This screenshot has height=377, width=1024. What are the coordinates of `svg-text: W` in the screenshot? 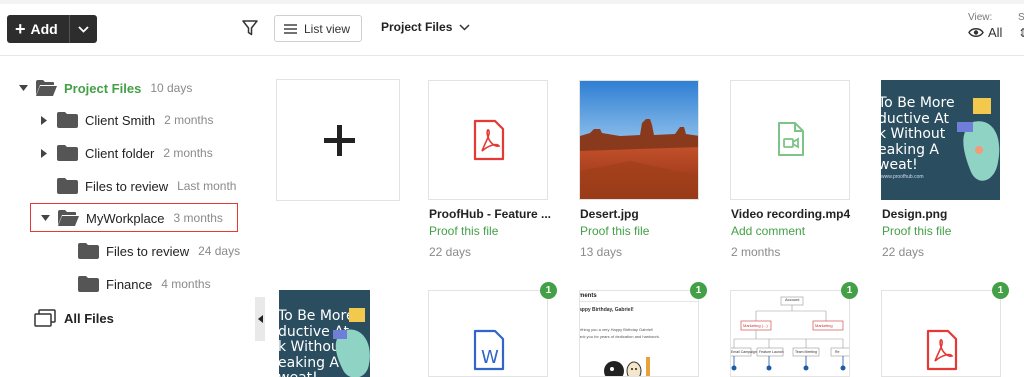 It's located at (490, 357).